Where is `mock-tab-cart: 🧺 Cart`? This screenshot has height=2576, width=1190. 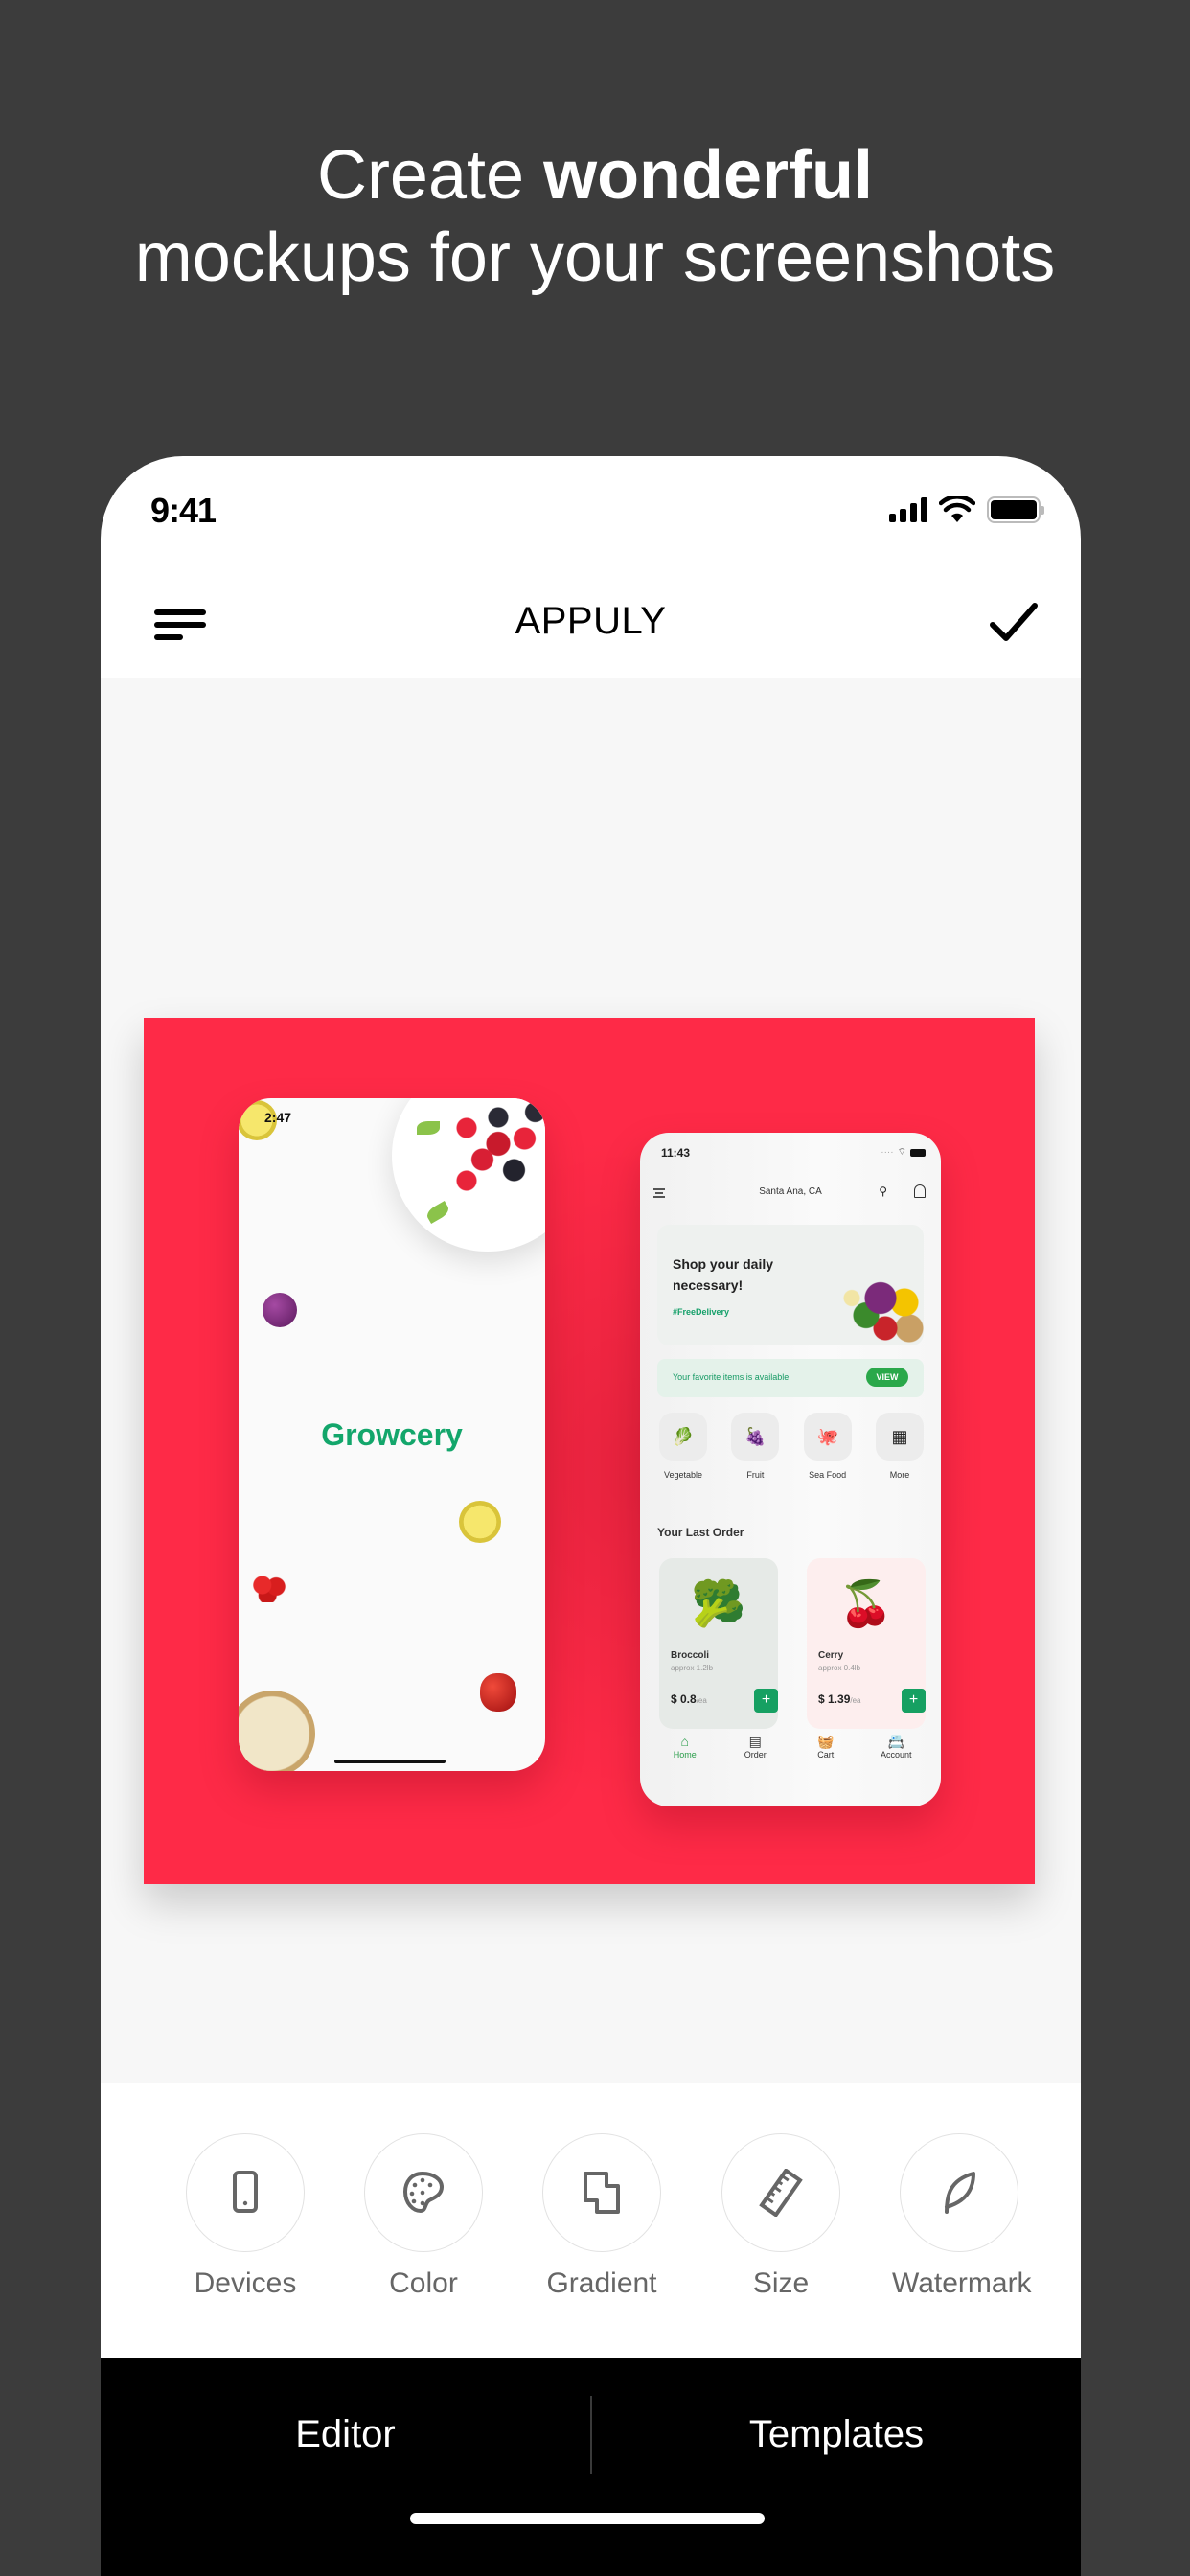
mock-tab-cart: 🧺 Cart is located at coordinates (826, 1757).